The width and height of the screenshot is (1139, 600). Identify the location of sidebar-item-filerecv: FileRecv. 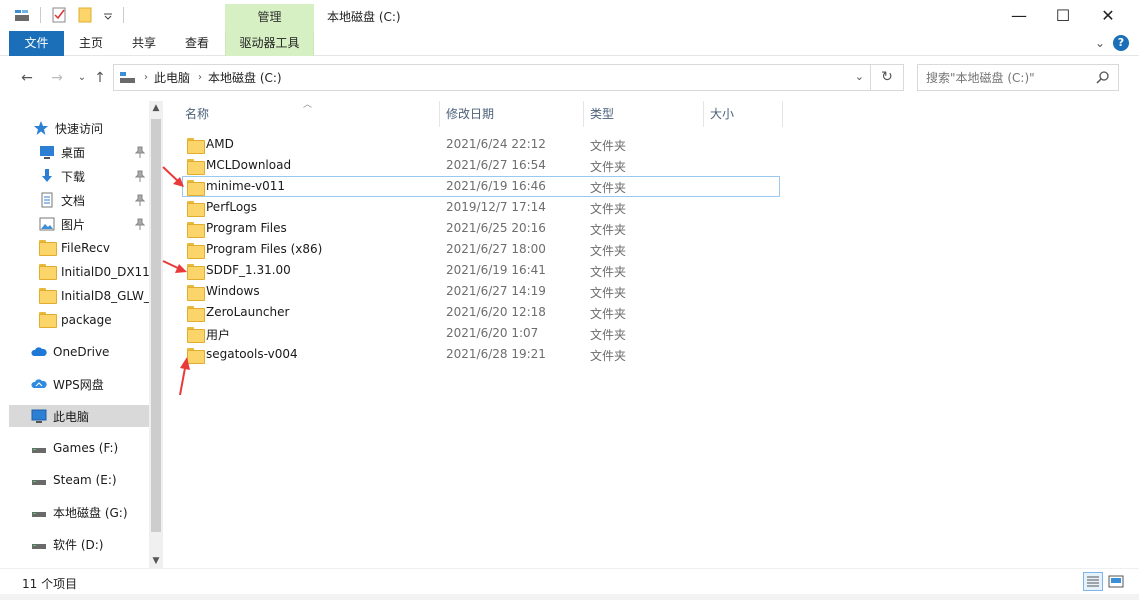
(79, 248).